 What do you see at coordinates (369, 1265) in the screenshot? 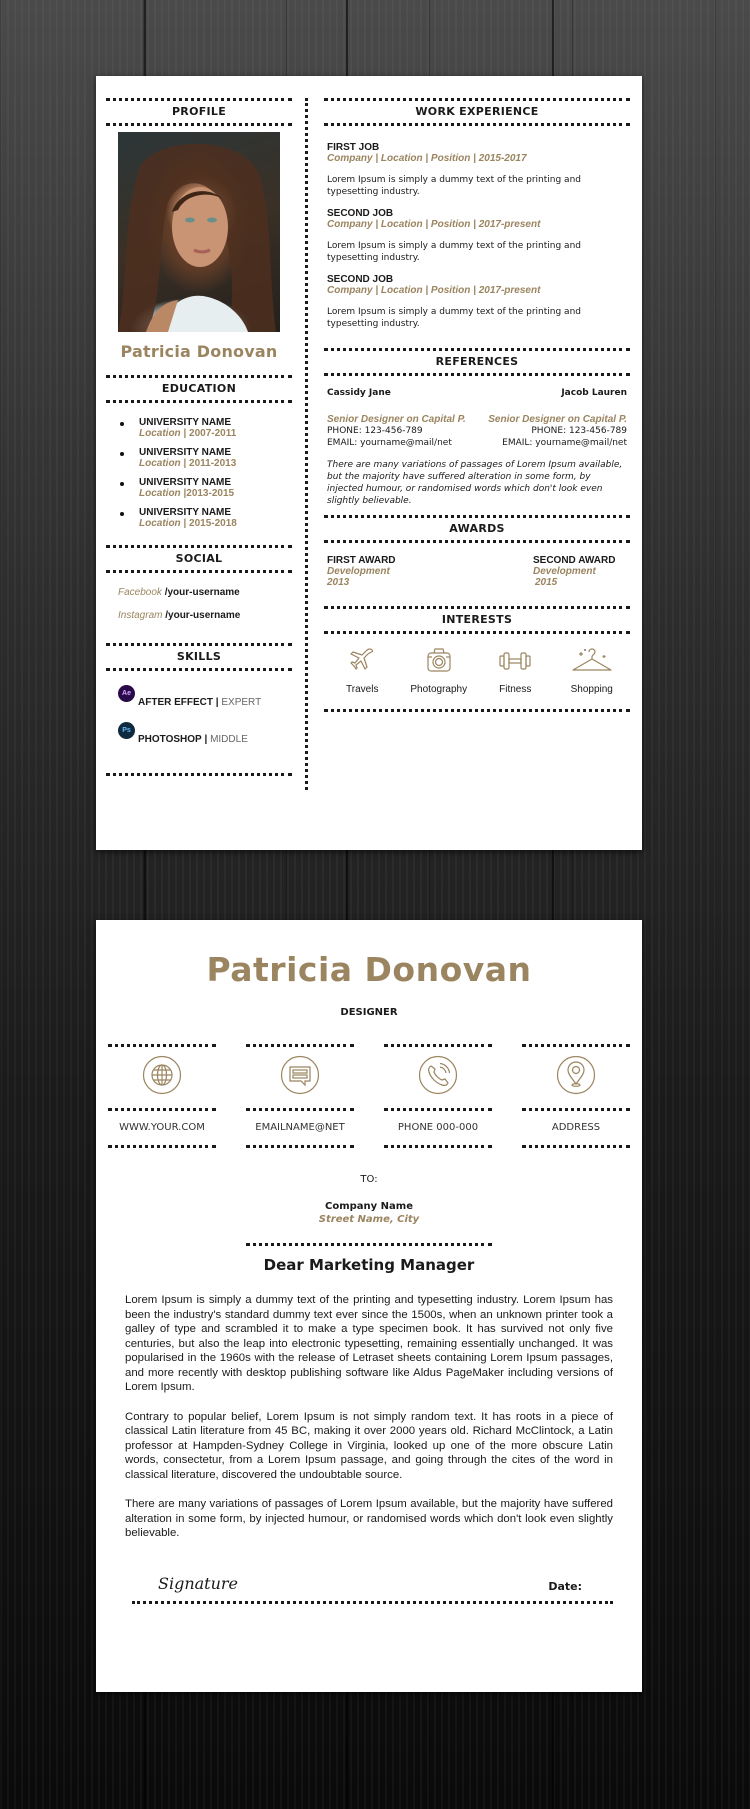
I see `salutation: Dear Marketing Manager` at bounding box center [369, 1265].